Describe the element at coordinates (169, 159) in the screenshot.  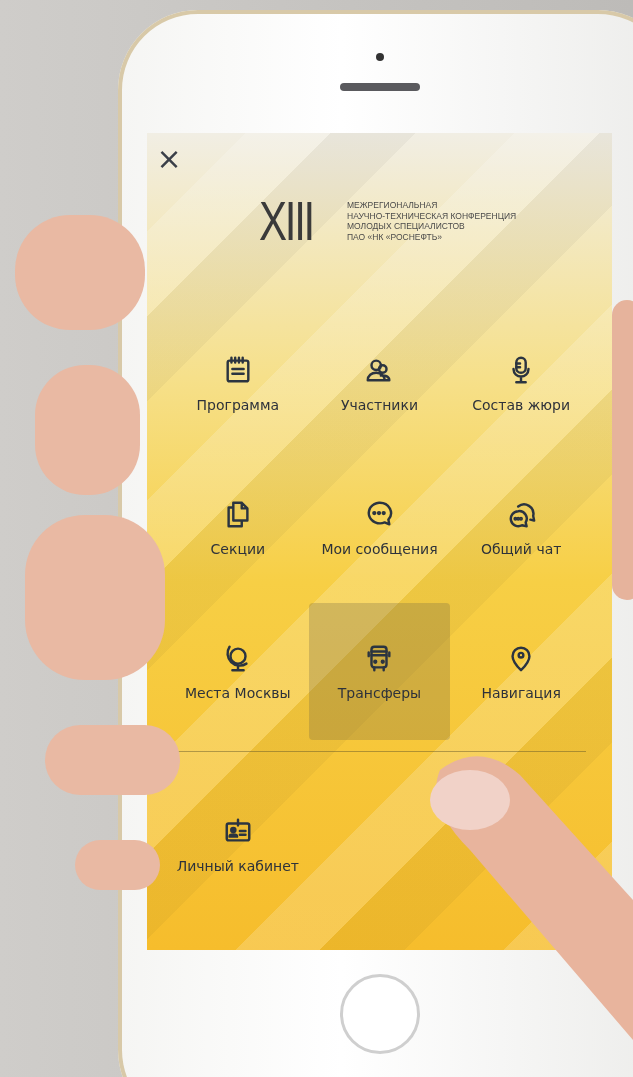
I see `close-button: ×` at that location.